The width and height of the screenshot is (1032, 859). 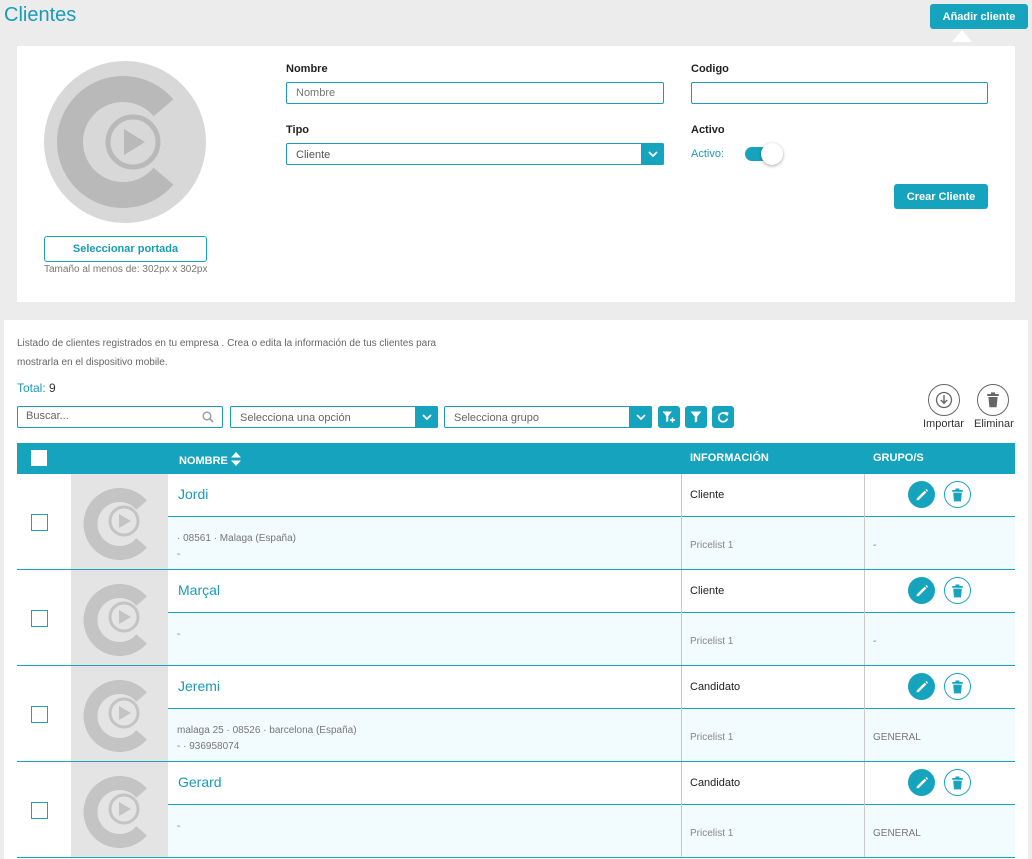 What do you see at coordinates (669, 417) in the screenshot?
I see `add-filter-button` at bounding box center [669, 417].